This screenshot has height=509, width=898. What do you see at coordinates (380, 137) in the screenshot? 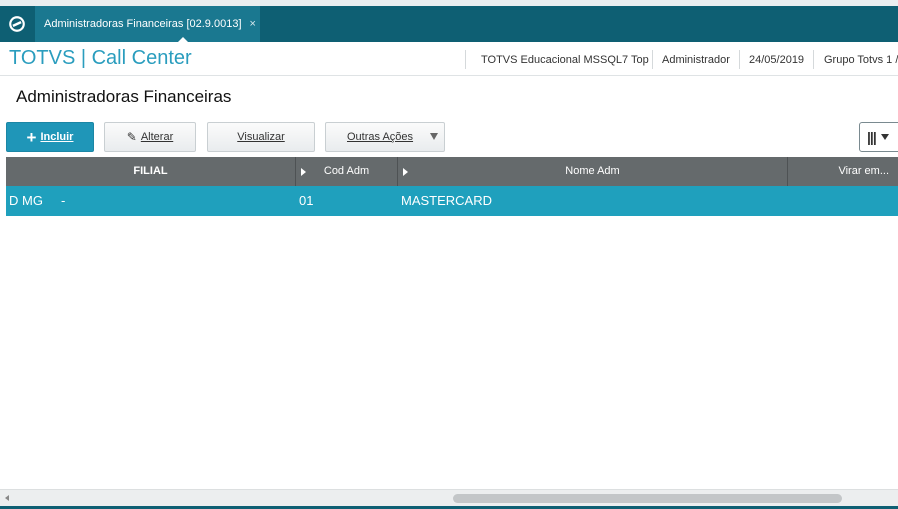
I see `outras-acoes-label: Outras Ações` at bounding box center [380, 137].